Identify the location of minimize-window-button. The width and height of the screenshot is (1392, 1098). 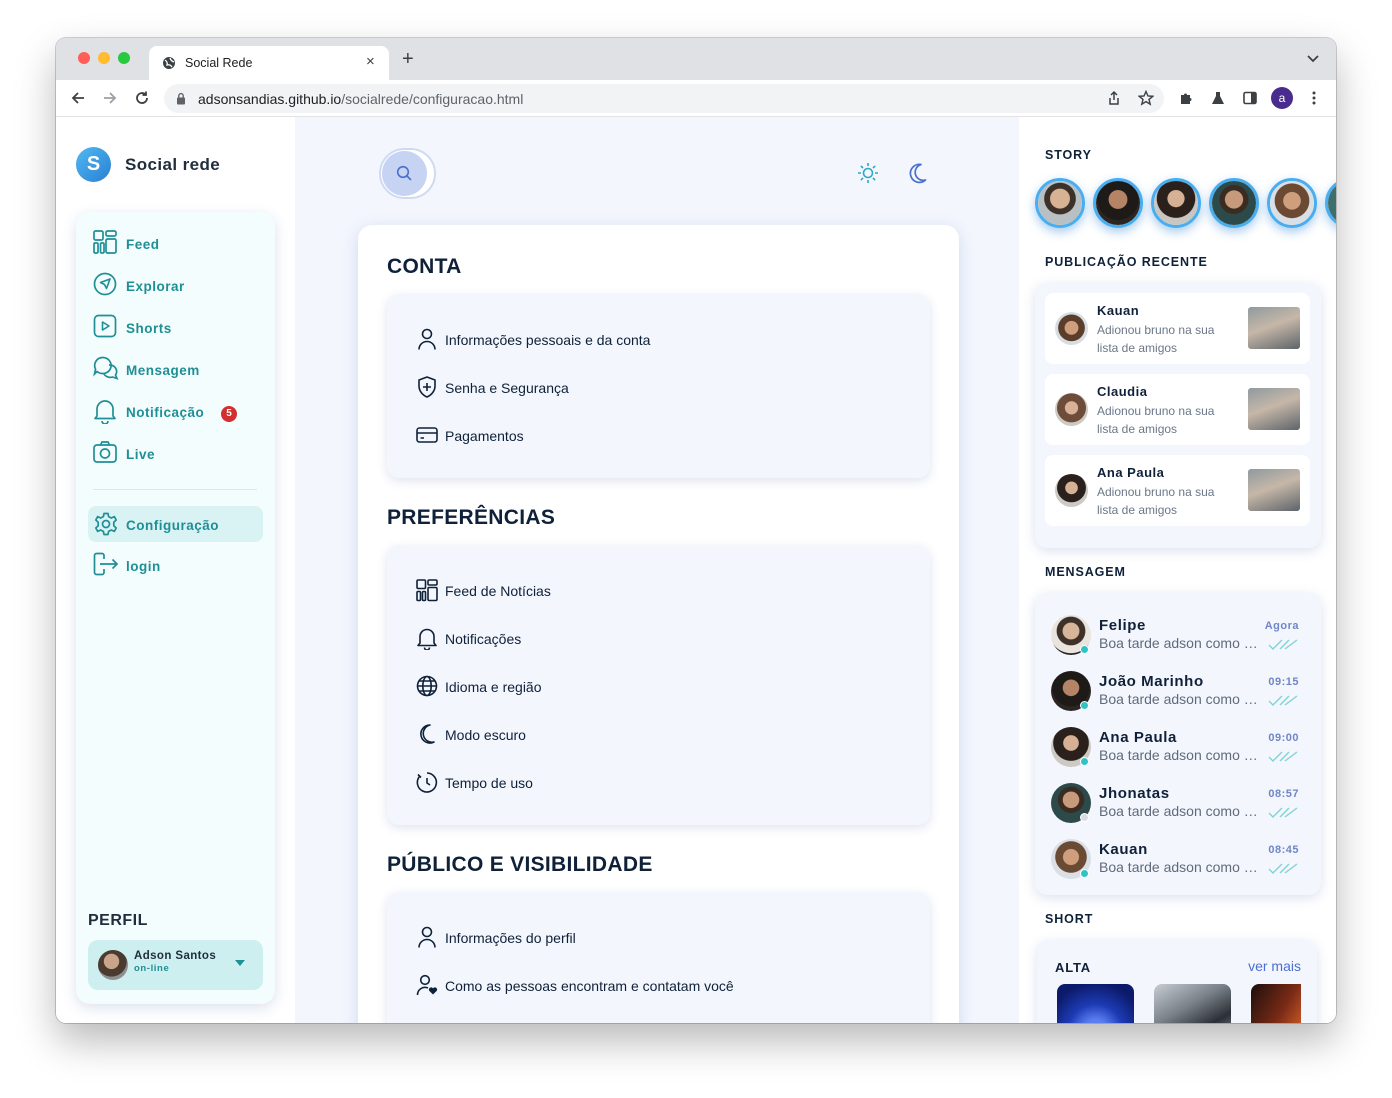
(104, 58).